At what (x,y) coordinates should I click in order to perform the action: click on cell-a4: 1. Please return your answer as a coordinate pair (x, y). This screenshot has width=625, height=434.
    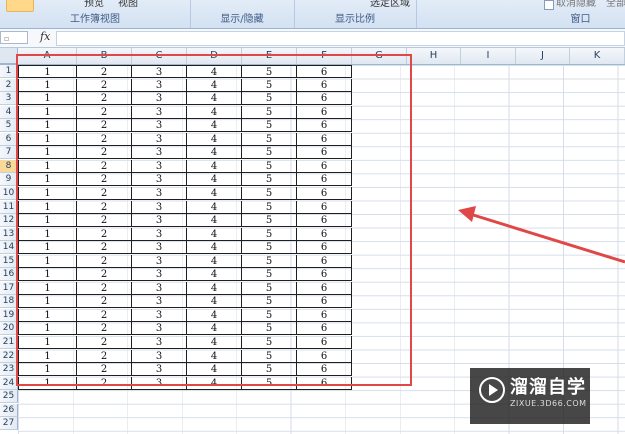
    Looking at the image, I should click on (47, 112).